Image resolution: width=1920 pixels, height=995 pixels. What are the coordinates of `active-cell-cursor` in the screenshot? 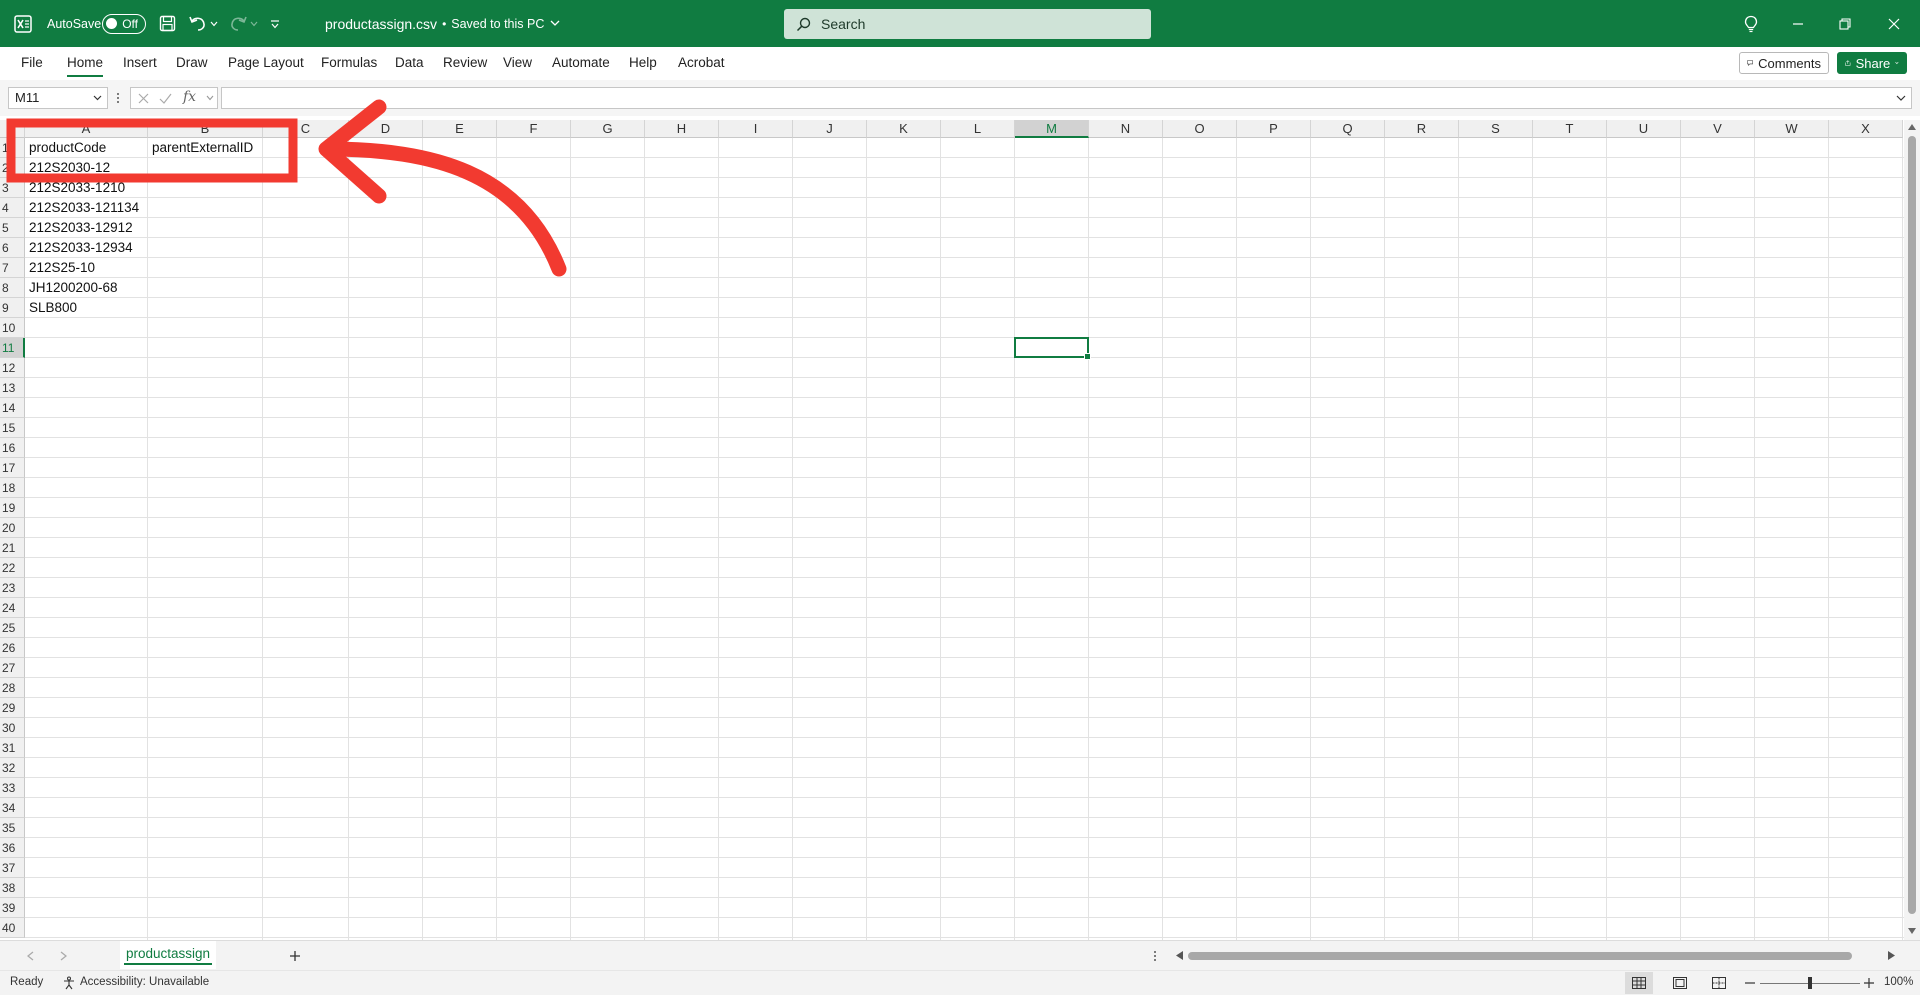 It's located at (1052, 348).